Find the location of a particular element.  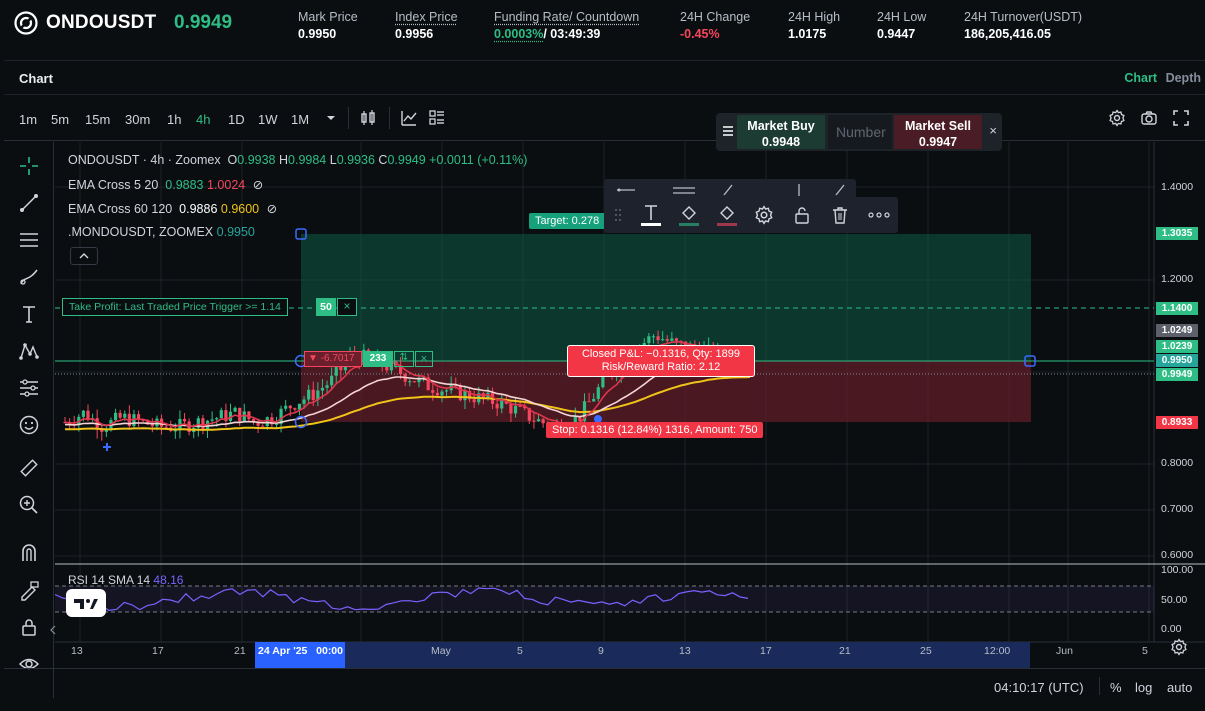

tab-depth: Depth is located at coordinates (1183, 78).